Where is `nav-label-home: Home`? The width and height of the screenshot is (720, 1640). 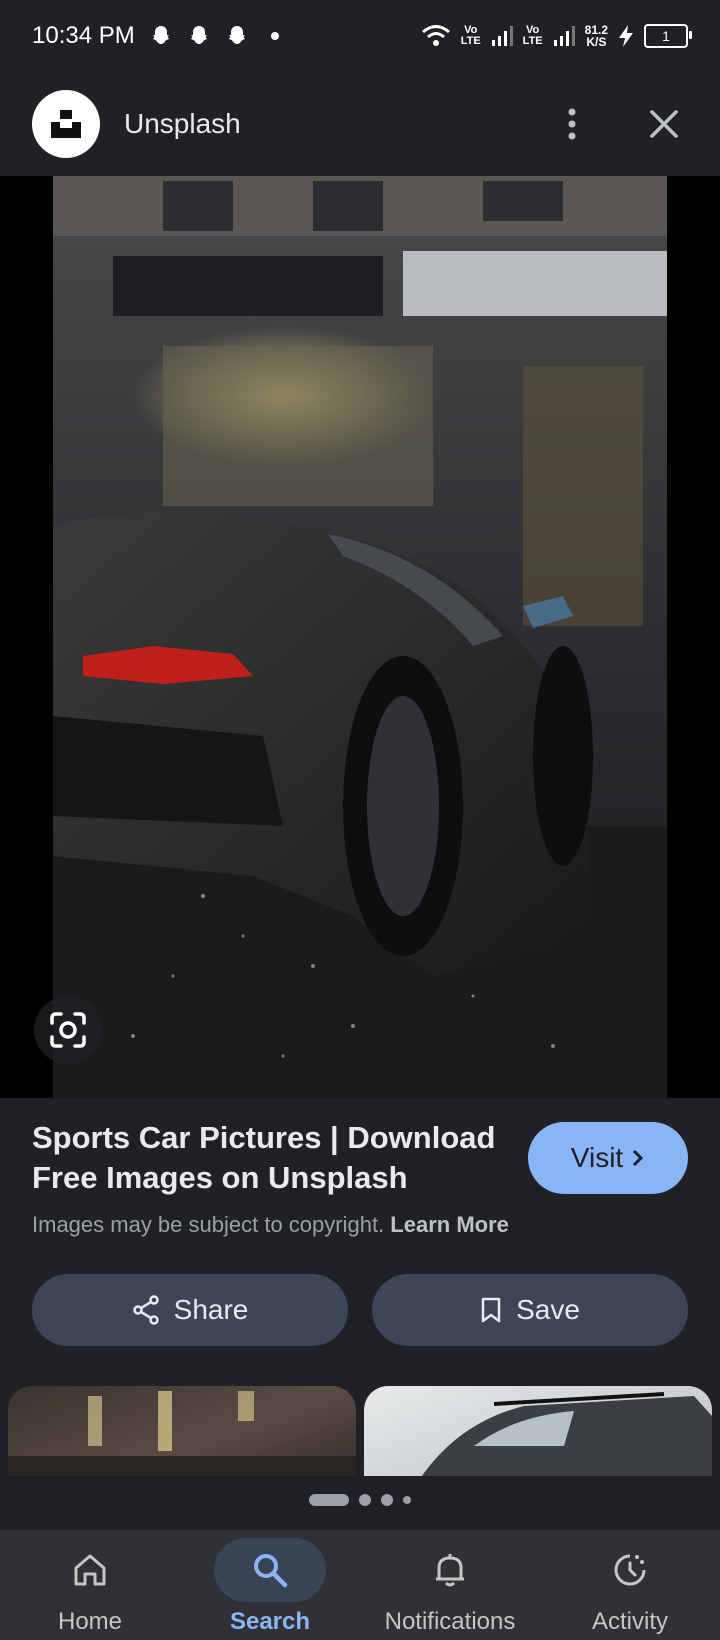 nav-label-home: Home is located at coordinates (90, 1621).